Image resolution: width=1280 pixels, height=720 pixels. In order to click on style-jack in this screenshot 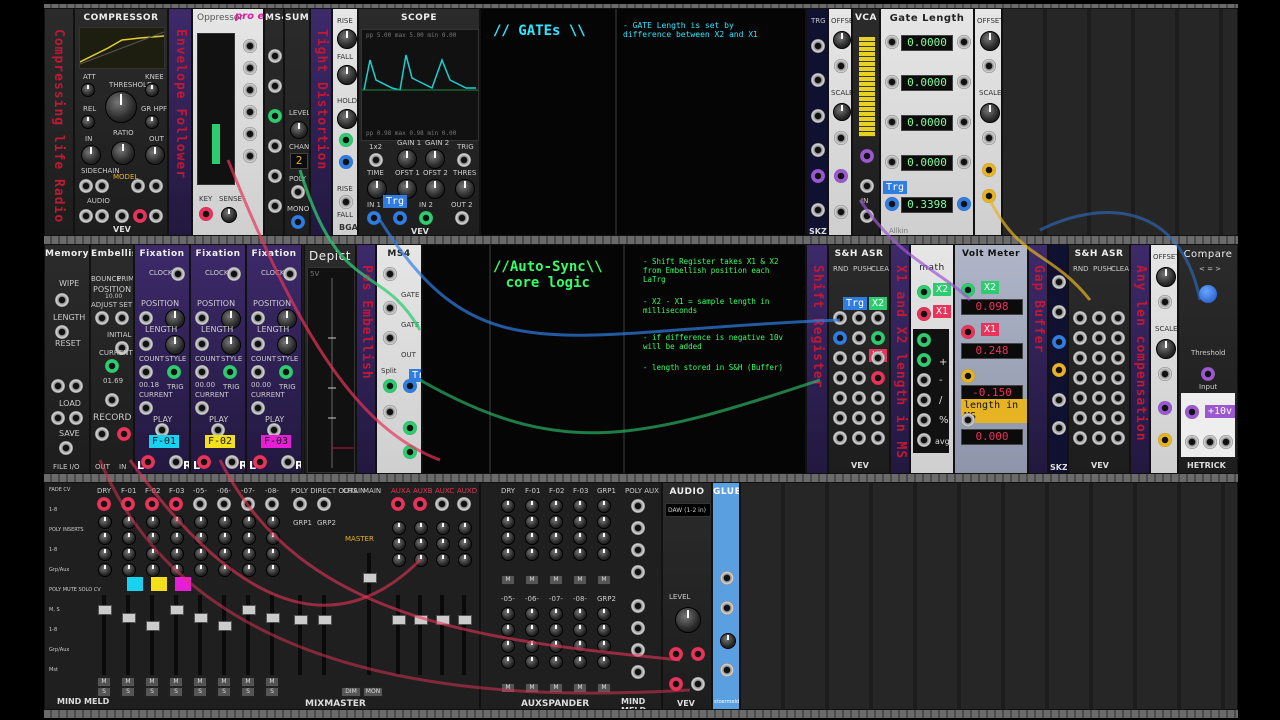, I will do `click(286, 372)`.